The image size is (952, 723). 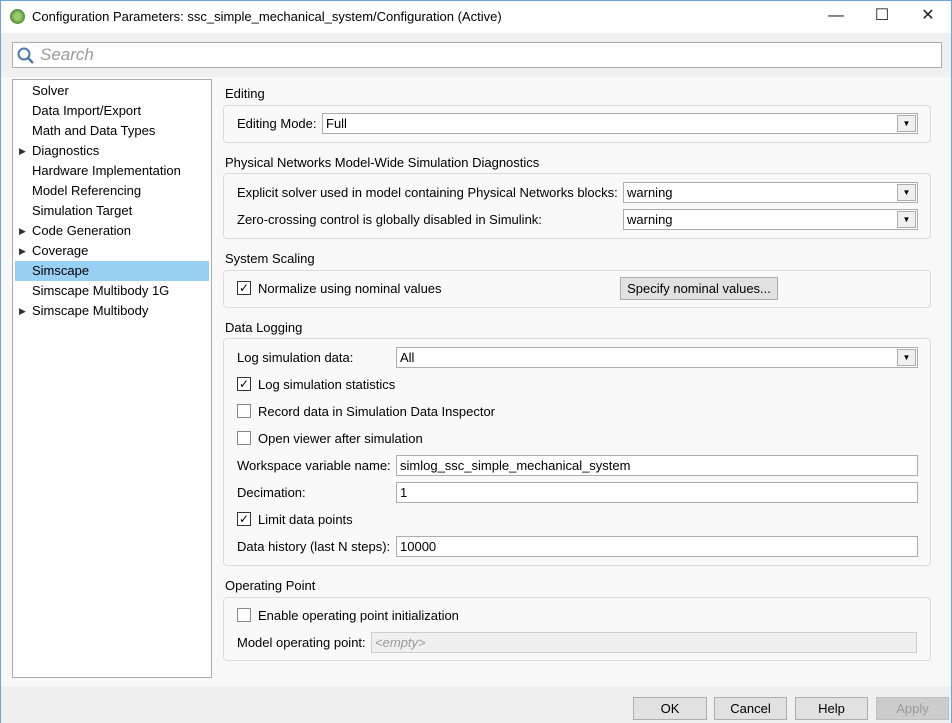 I want to click on tree-item-label: Solver, so click(x=50, y=90).